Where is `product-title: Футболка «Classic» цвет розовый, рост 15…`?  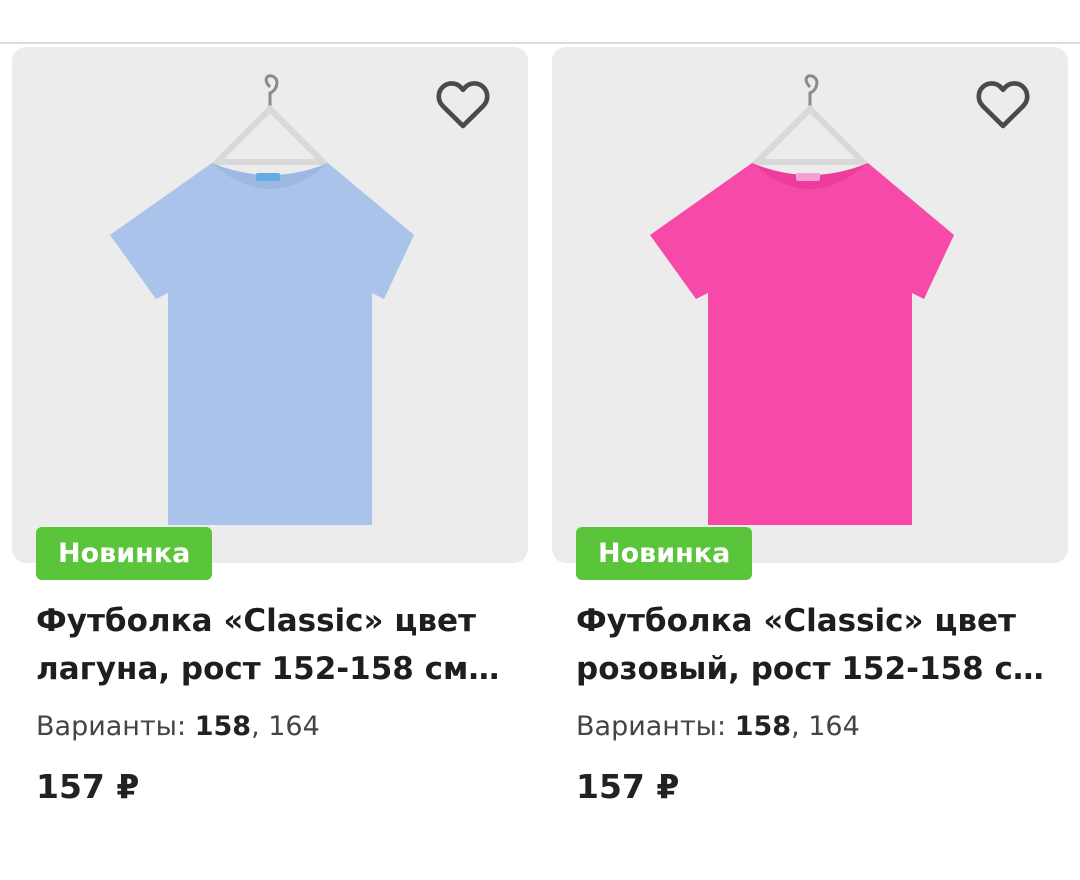
product-title: Футболка «Classic» цвет розовый, рост 15… is located at coordinates (816, 645).